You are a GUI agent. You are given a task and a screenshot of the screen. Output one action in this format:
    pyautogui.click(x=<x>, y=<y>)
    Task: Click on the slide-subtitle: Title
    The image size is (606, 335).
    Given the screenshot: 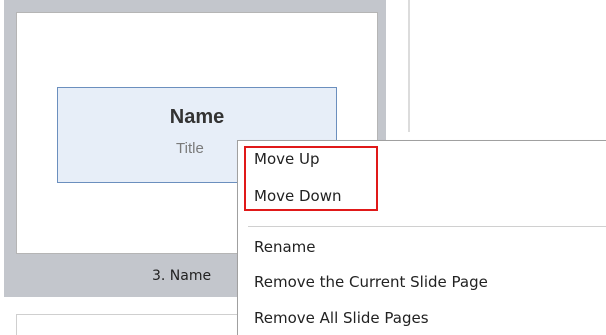 What is the action you would take?
    pyautogui.click(x=190, y=148)
    